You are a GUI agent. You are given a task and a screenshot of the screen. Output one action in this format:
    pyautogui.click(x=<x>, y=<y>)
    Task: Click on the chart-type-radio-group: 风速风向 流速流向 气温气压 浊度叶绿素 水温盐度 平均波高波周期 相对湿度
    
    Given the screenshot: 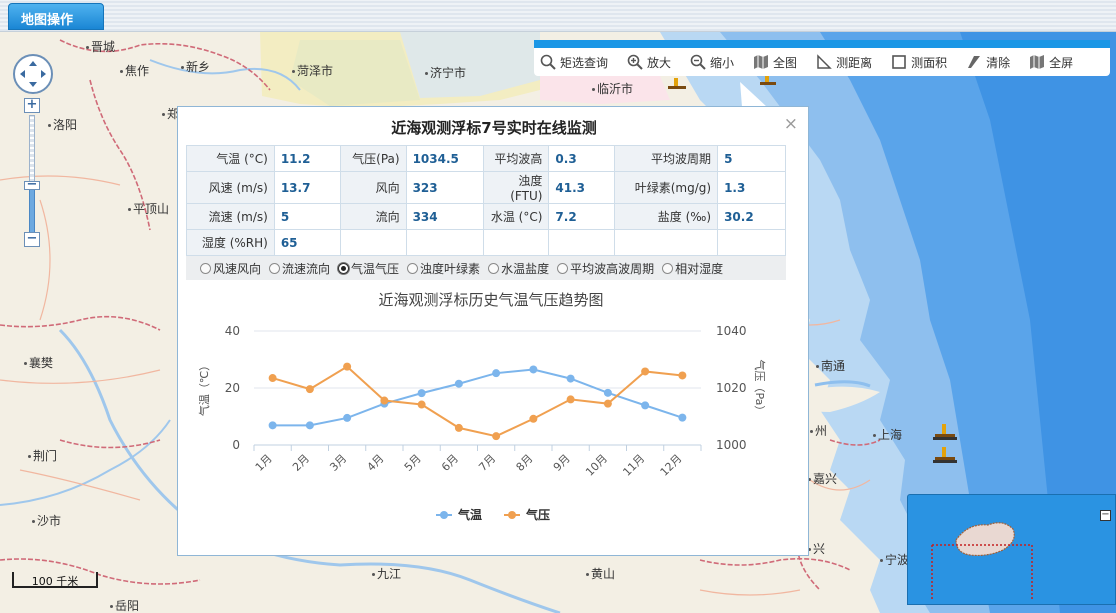 What is the action you would take?
    pyautogui.click(x=486, y=268)
    